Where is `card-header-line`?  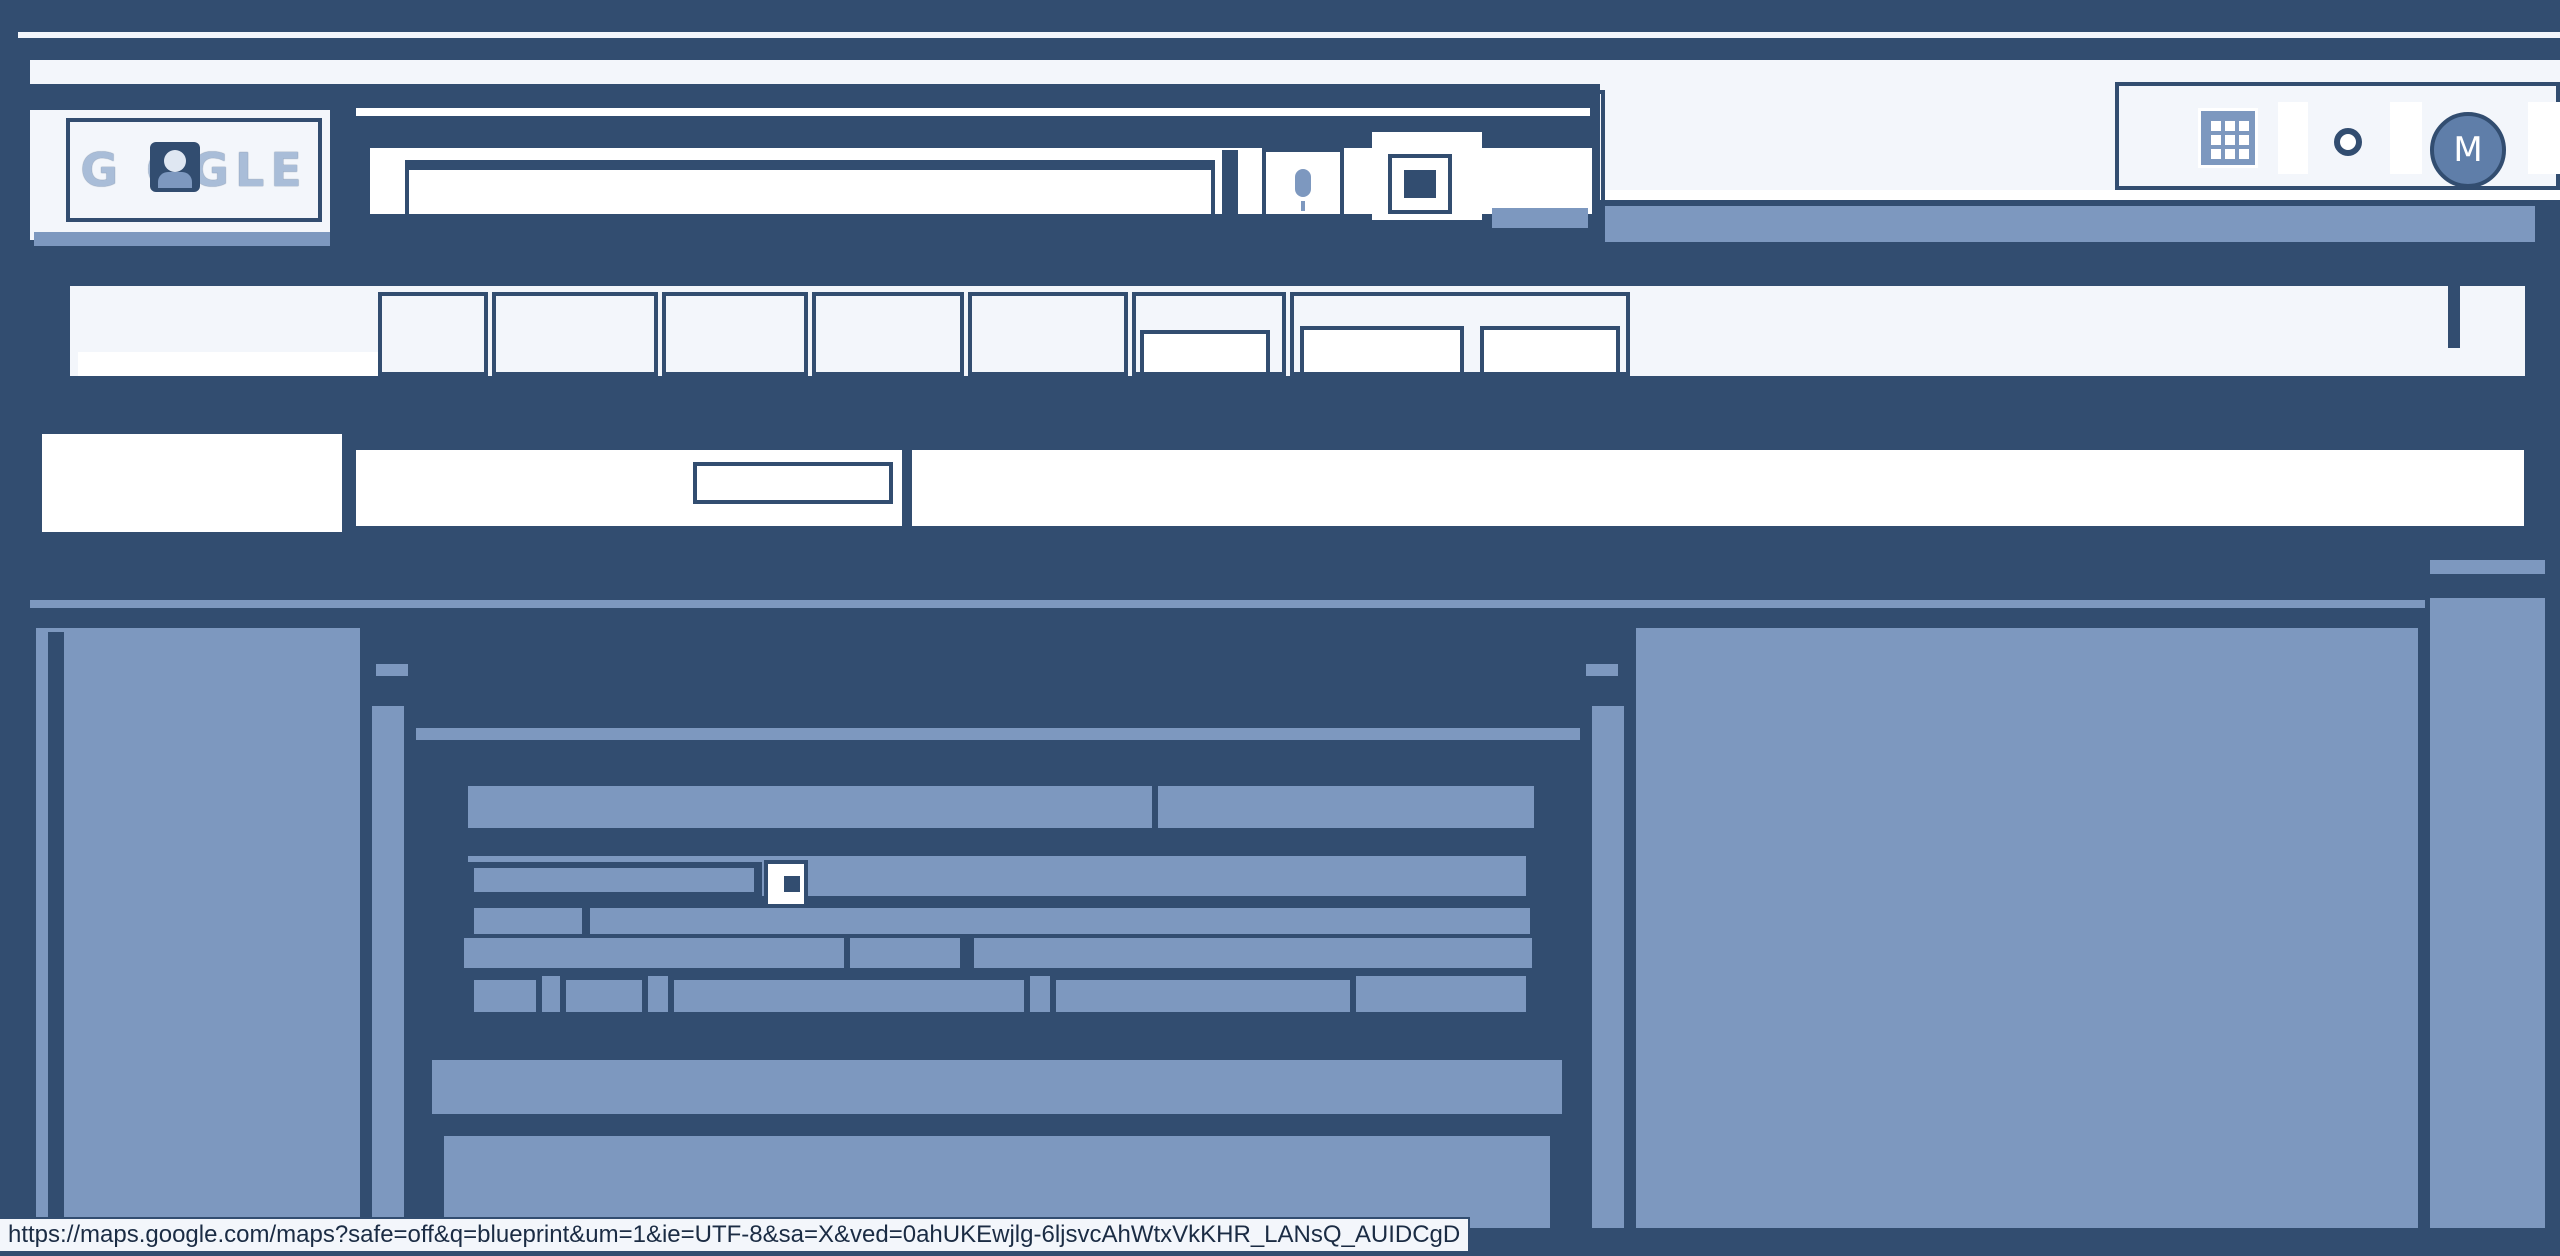 card-header-line is located at coordinates (998, 734).